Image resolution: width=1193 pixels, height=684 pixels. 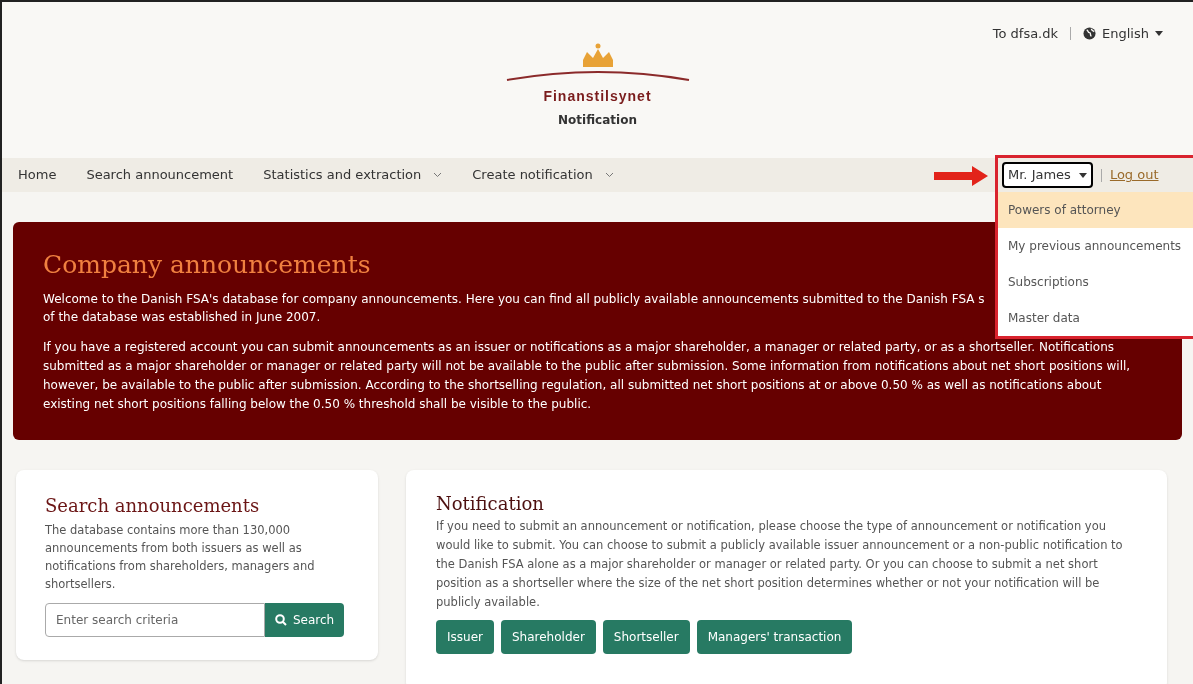 I want to click on banner-title: Company announcements, so click(x=207, y=265).